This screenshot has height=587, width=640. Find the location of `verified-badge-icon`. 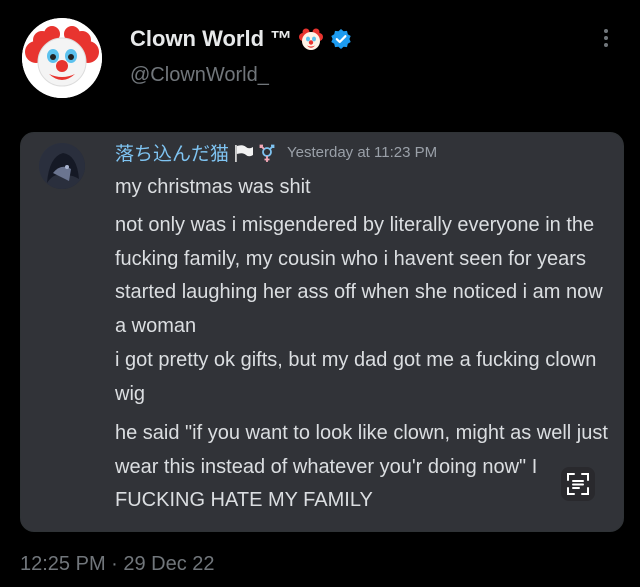

verified-badge-icon is located at coordinates (341, 39).